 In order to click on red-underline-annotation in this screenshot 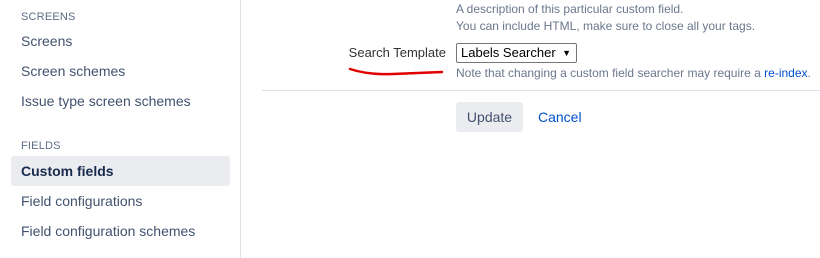, I will do `click(396, 71)`.